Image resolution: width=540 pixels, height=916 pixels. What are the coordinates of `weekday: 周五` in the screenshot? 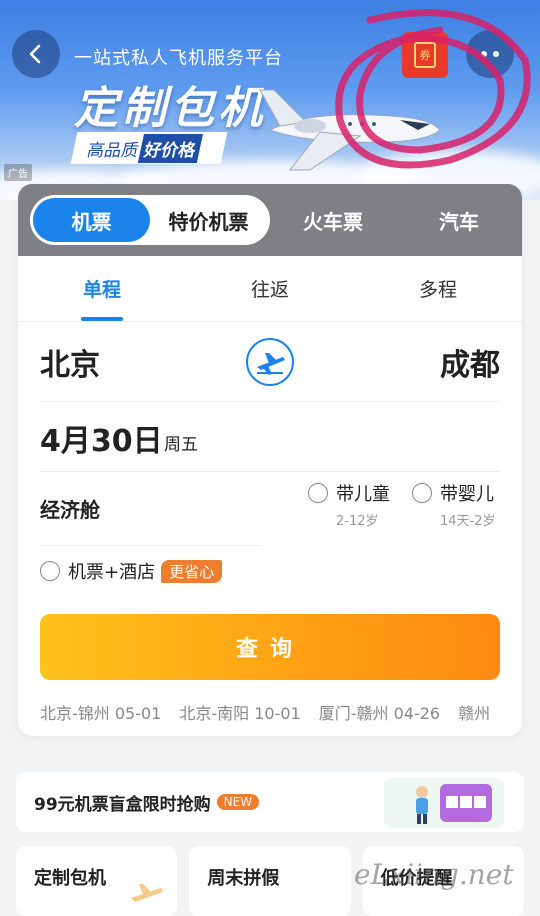 It's located at (181, 445).